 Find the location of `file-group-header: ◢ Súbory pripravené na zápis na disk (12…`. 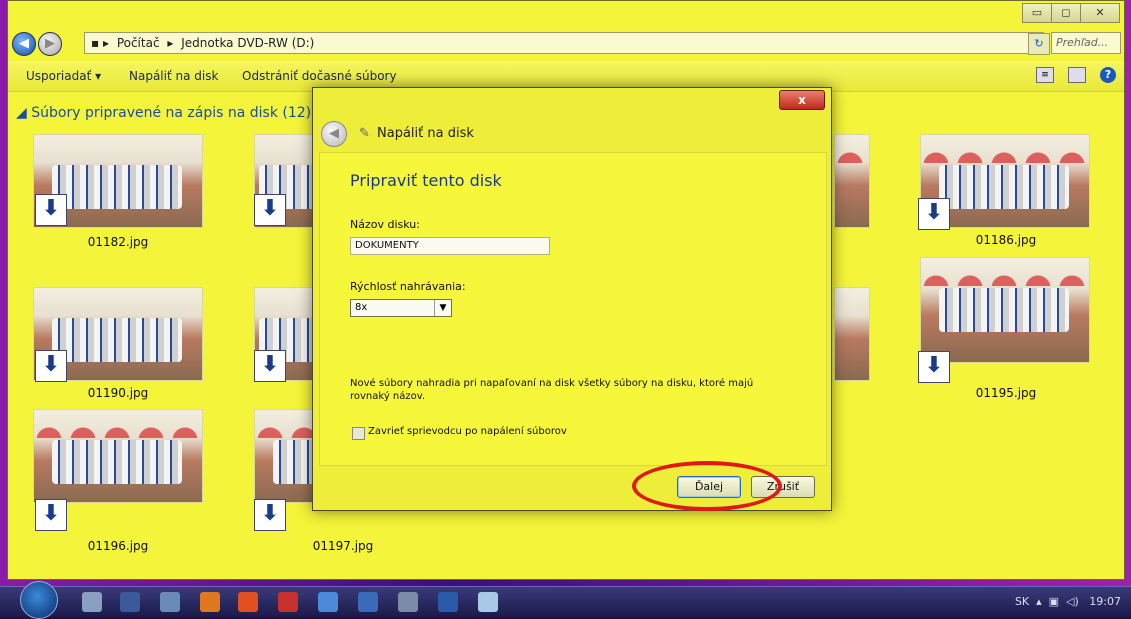

file-group-header: ◢ Súbory pripravené na zápis na disk (12… is located at coordinates (163, 113).